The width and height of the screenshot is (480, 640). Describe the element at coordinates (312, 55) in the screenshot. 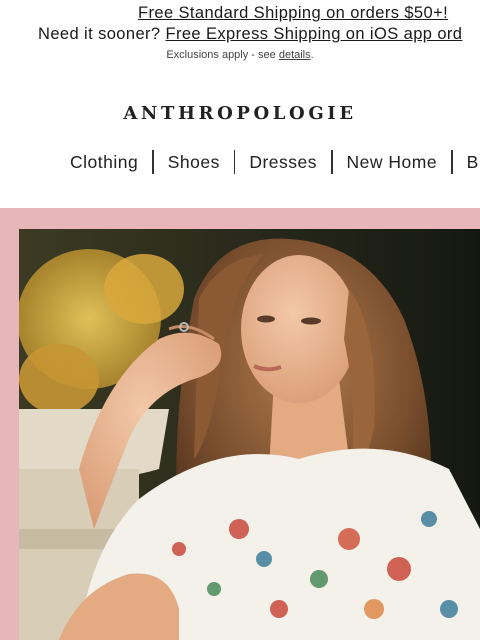

I see `exclusions-period: .` at that location.